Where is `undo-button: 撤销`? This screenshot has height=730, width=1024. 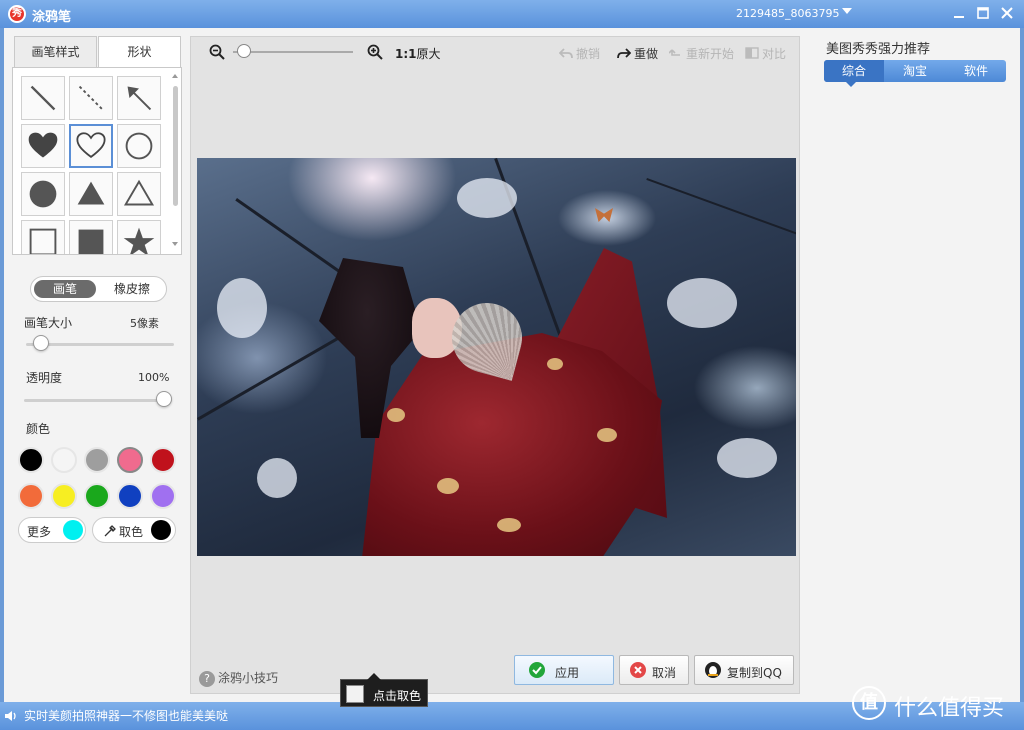
undo-button: 撤销 is located at coordinates (579, 53).